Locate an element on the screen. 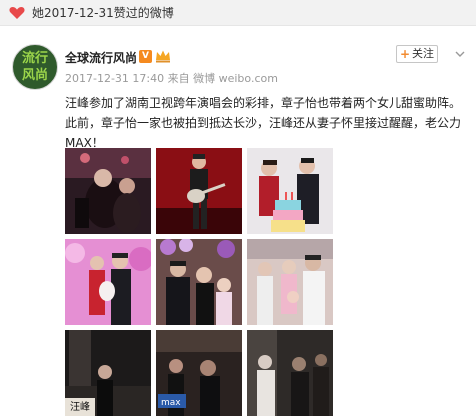 The height and width of the screenshot is (416, 476). avatar-text-top: 流行 is located at coordinates (35, 58).